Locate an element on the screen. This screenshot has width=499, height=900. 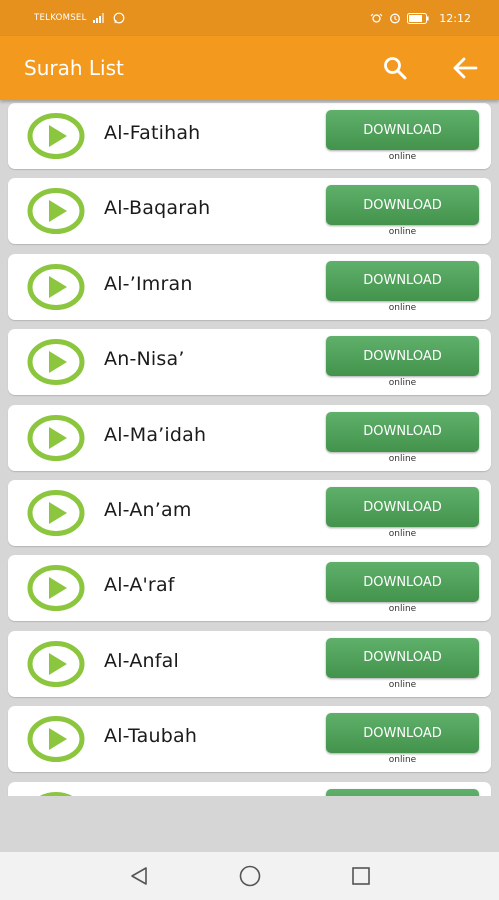
surah-card: An-Nisa’ DOWNLOAD online is located at coordinates (249, 362).